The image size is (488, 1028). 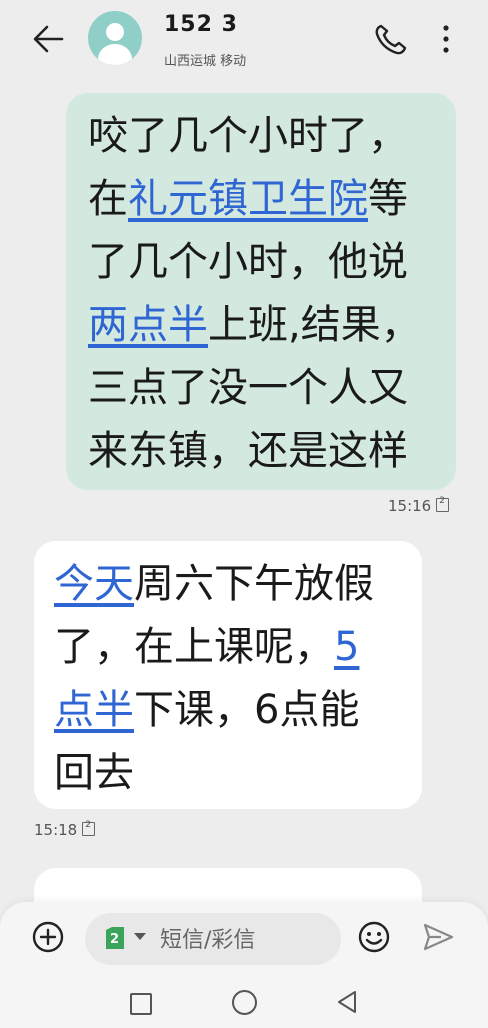 I want to click on message-line: 点半下课，6点能, so click(x=228, y=710).